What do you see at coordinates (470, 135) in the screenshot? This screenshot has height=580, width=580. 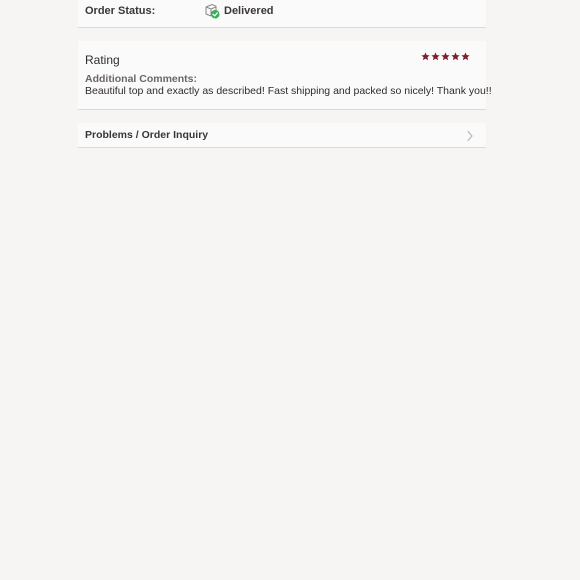 I see `chevron-right-icon` at bounding box center [470, 135].